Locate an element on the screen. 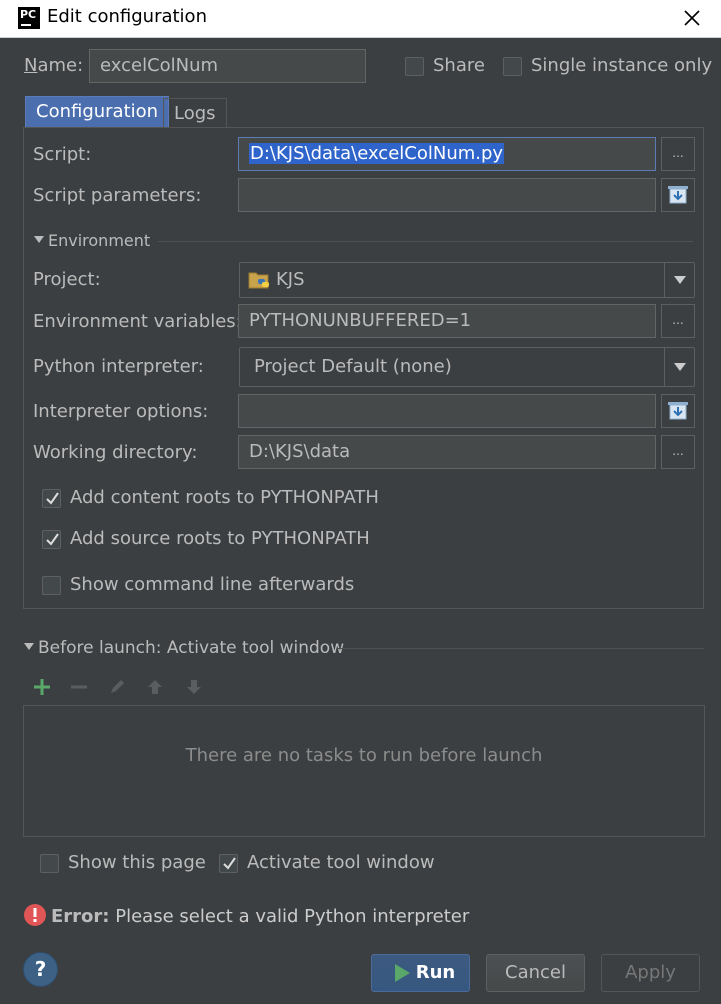  environment-collapse-icon is located at coordinates (39, 239).